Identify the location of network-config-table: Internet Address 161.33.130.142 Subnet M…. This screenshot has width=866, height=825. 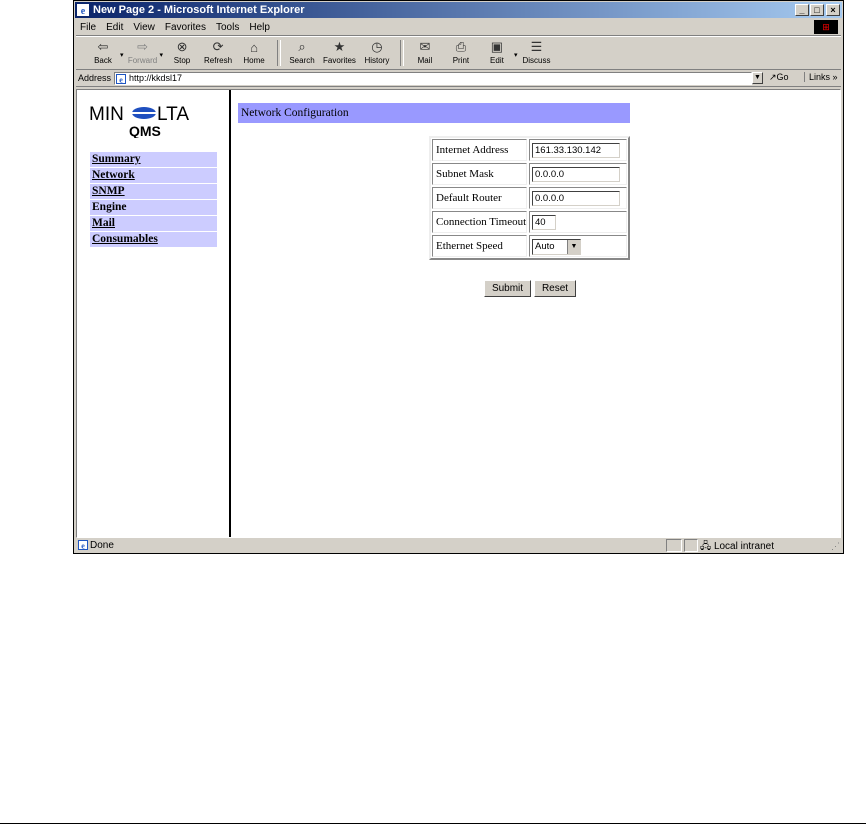
(529, 198).